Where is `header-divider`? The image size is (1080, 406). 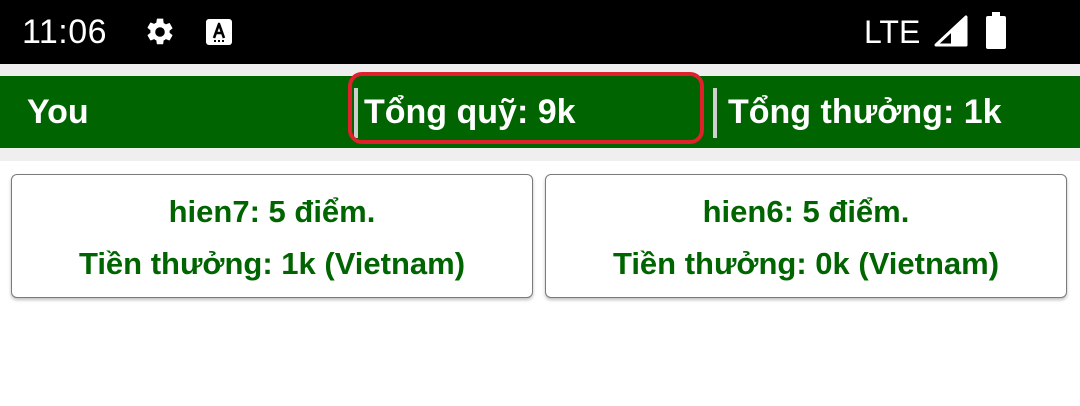
header-divider is located at coordinates (715, 113).